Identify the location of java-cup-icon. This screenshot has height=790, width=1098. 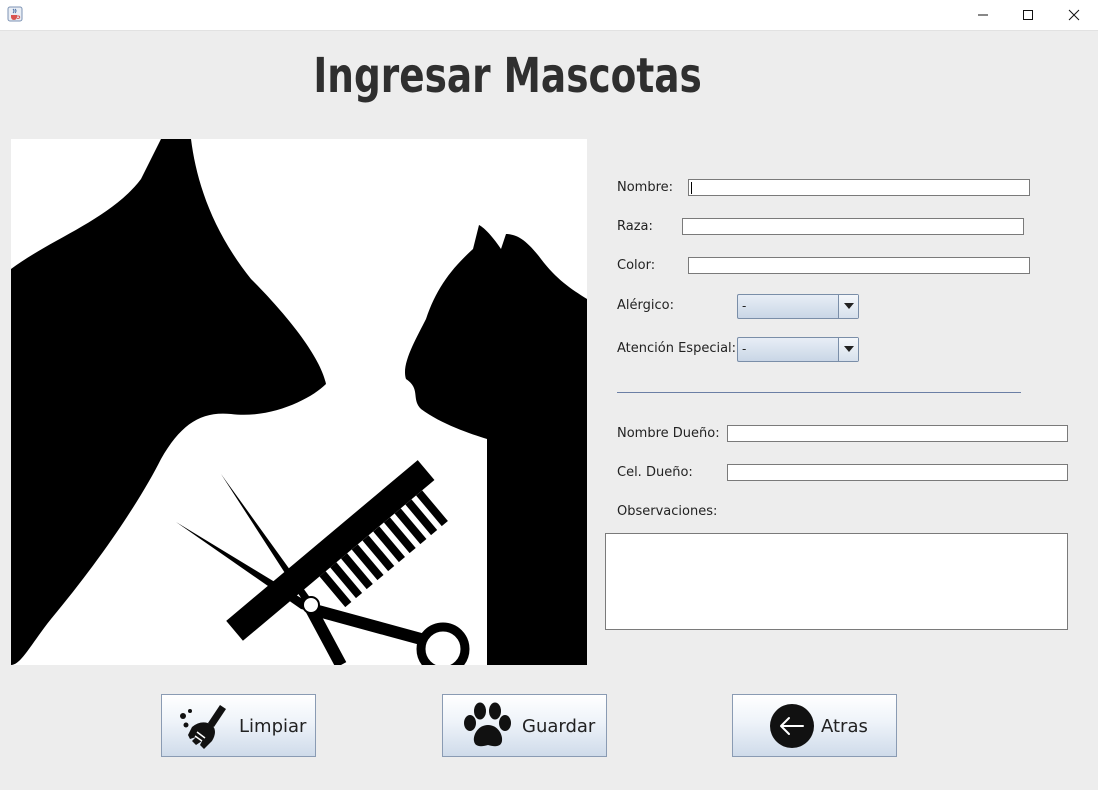
(15, 14).